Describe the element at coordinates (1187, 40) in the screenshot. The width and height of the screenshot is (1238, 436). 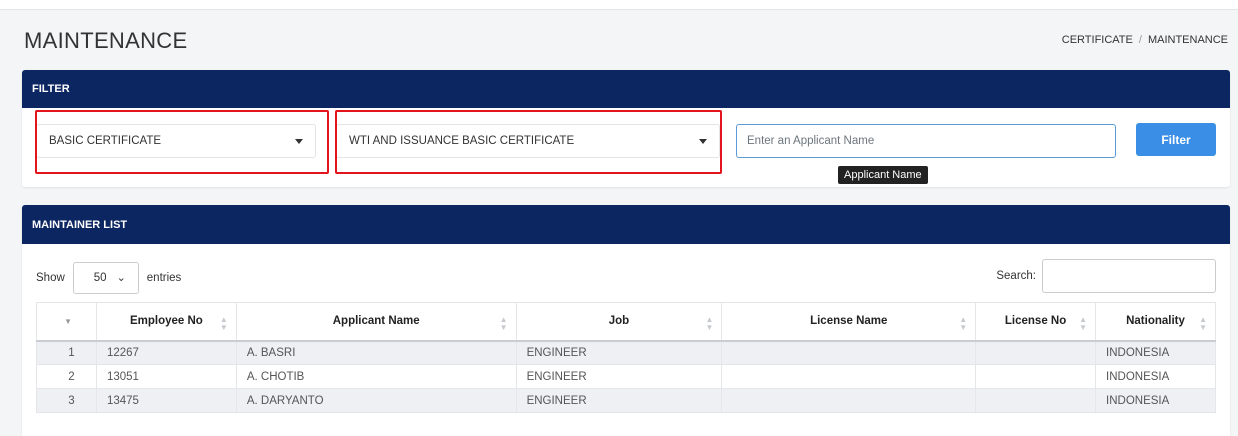
I see `breadcrumb-item-maintenance: MAINTENANCE` at that location.